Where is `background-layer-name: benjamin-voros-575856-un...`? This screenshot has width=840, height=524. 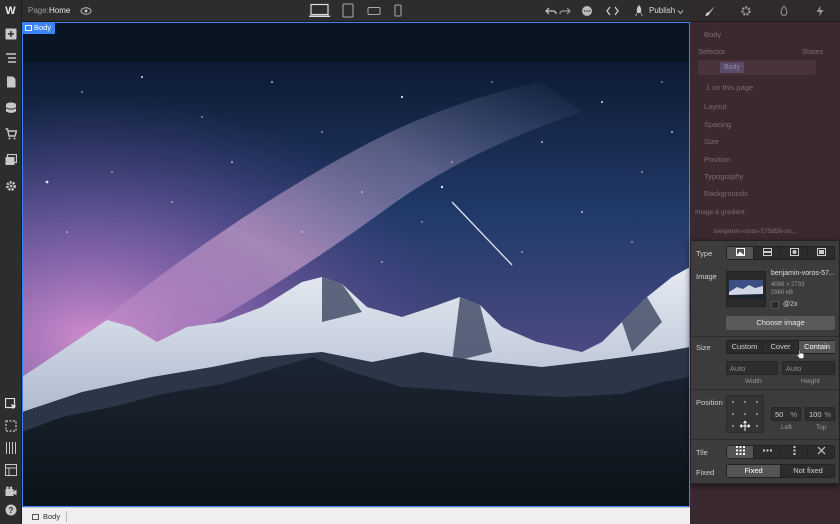 background-layer-name: benjamin-voros-575856-un... is located at coordinates (755, 231).